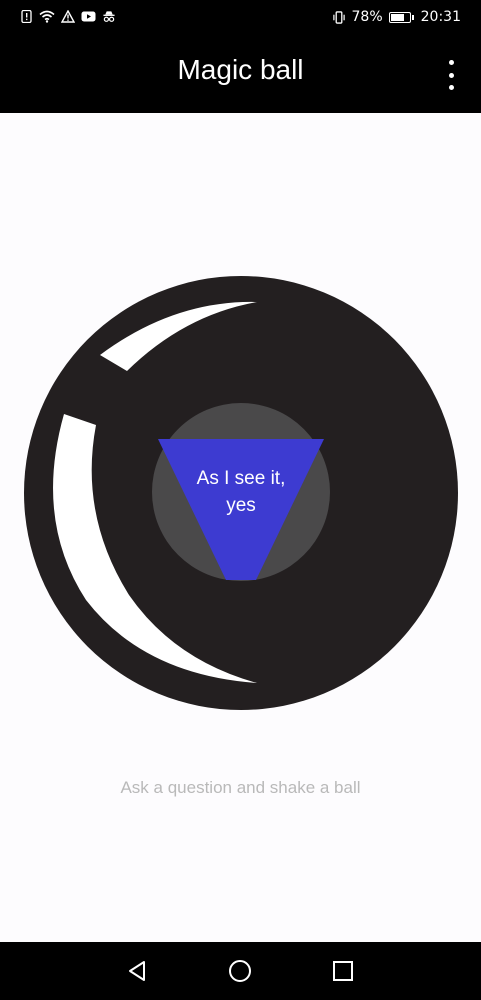  What do you see at coordinates (240, 69) in the screenshot?
I see `page-title: Magic ball` at bounding box center [240, 69].